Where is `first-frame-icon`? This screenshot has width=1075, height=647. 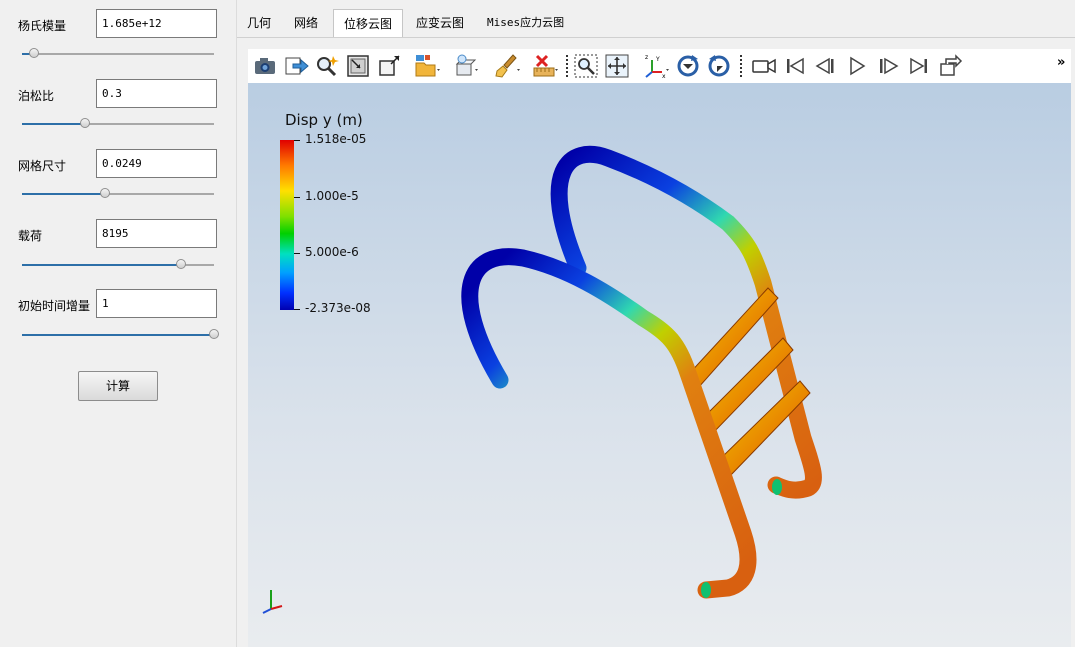
first-frame-icon is located at coordinates (795, 66).